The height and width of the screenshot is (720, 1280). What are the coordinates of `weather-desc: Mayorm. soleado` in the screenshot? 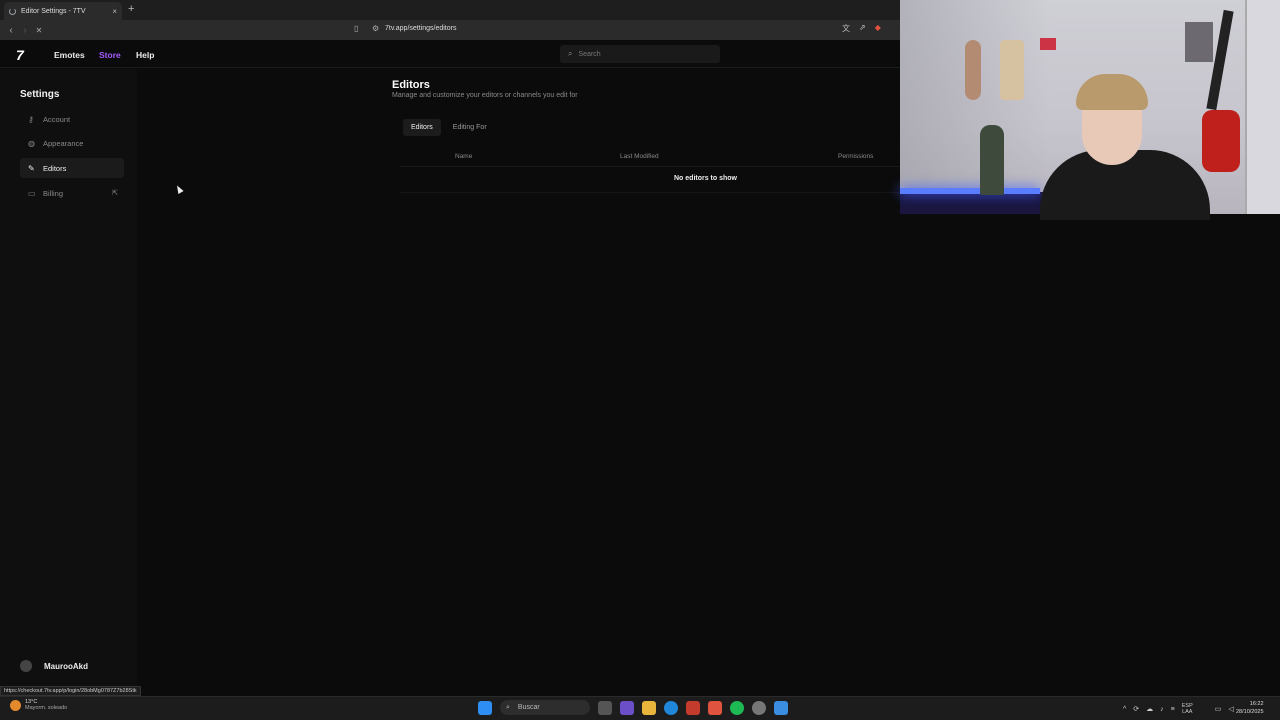 It's located at (46, 708).